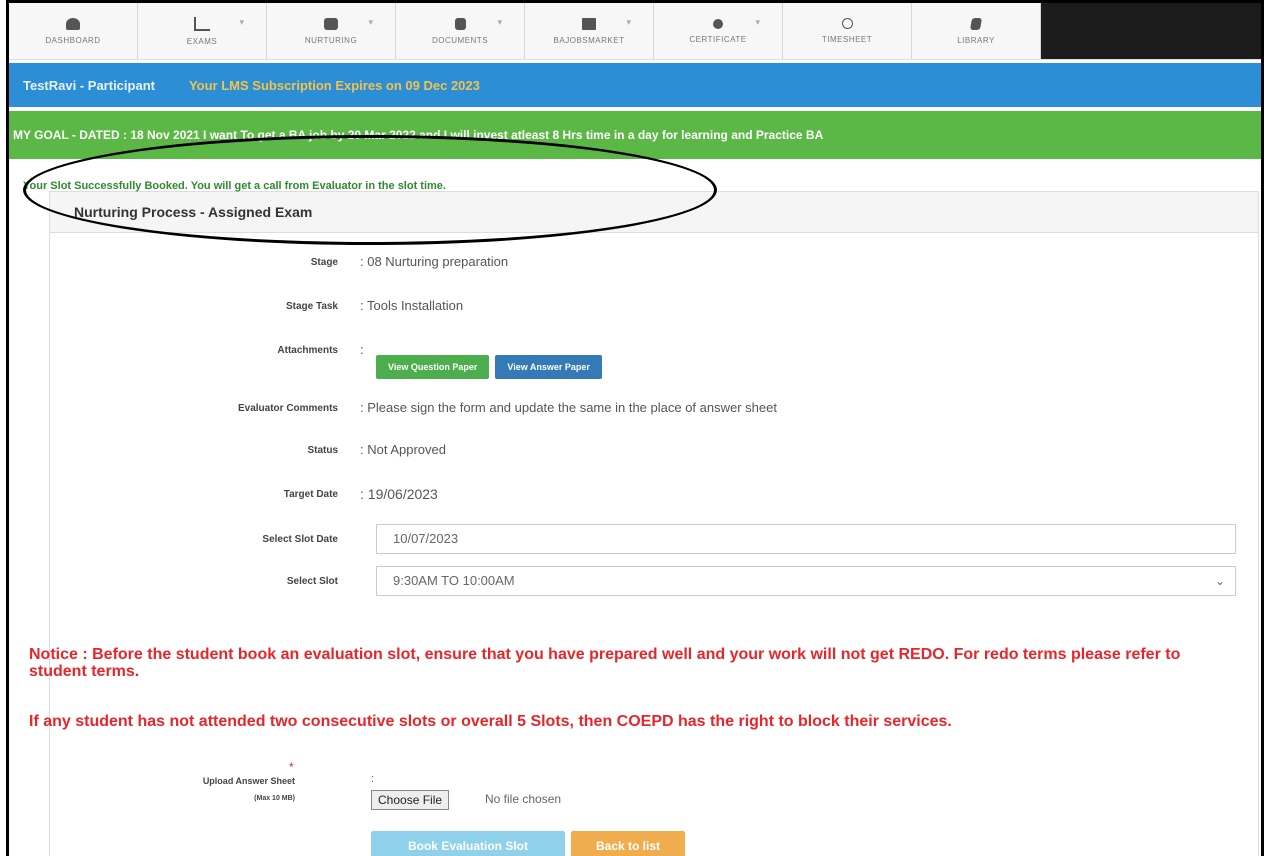 The image size is (1273, 856). What do you see at coordinates (202, 23) in the screenshot?
I see `bar-chart-icon` at bounding box center [202, 23].